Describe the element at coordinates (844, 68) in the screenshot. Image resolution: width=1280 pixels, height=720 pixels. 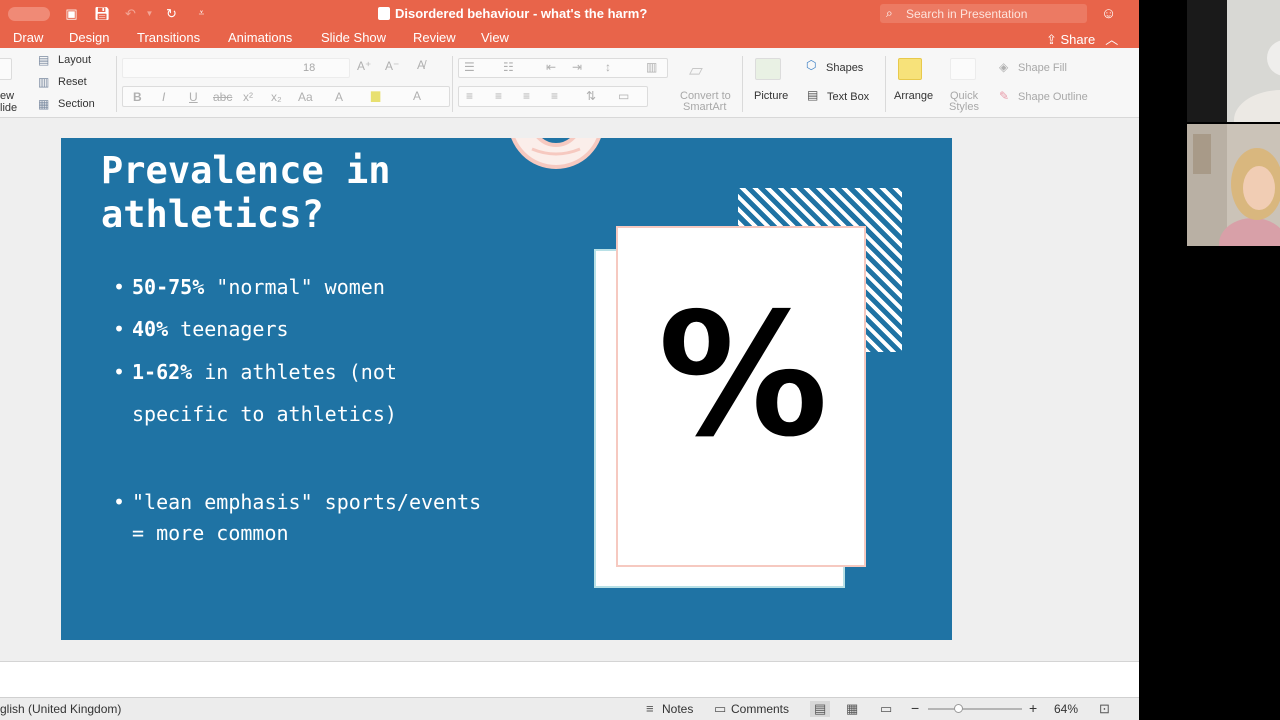
I see `shapes-button: Shapes` at that location.